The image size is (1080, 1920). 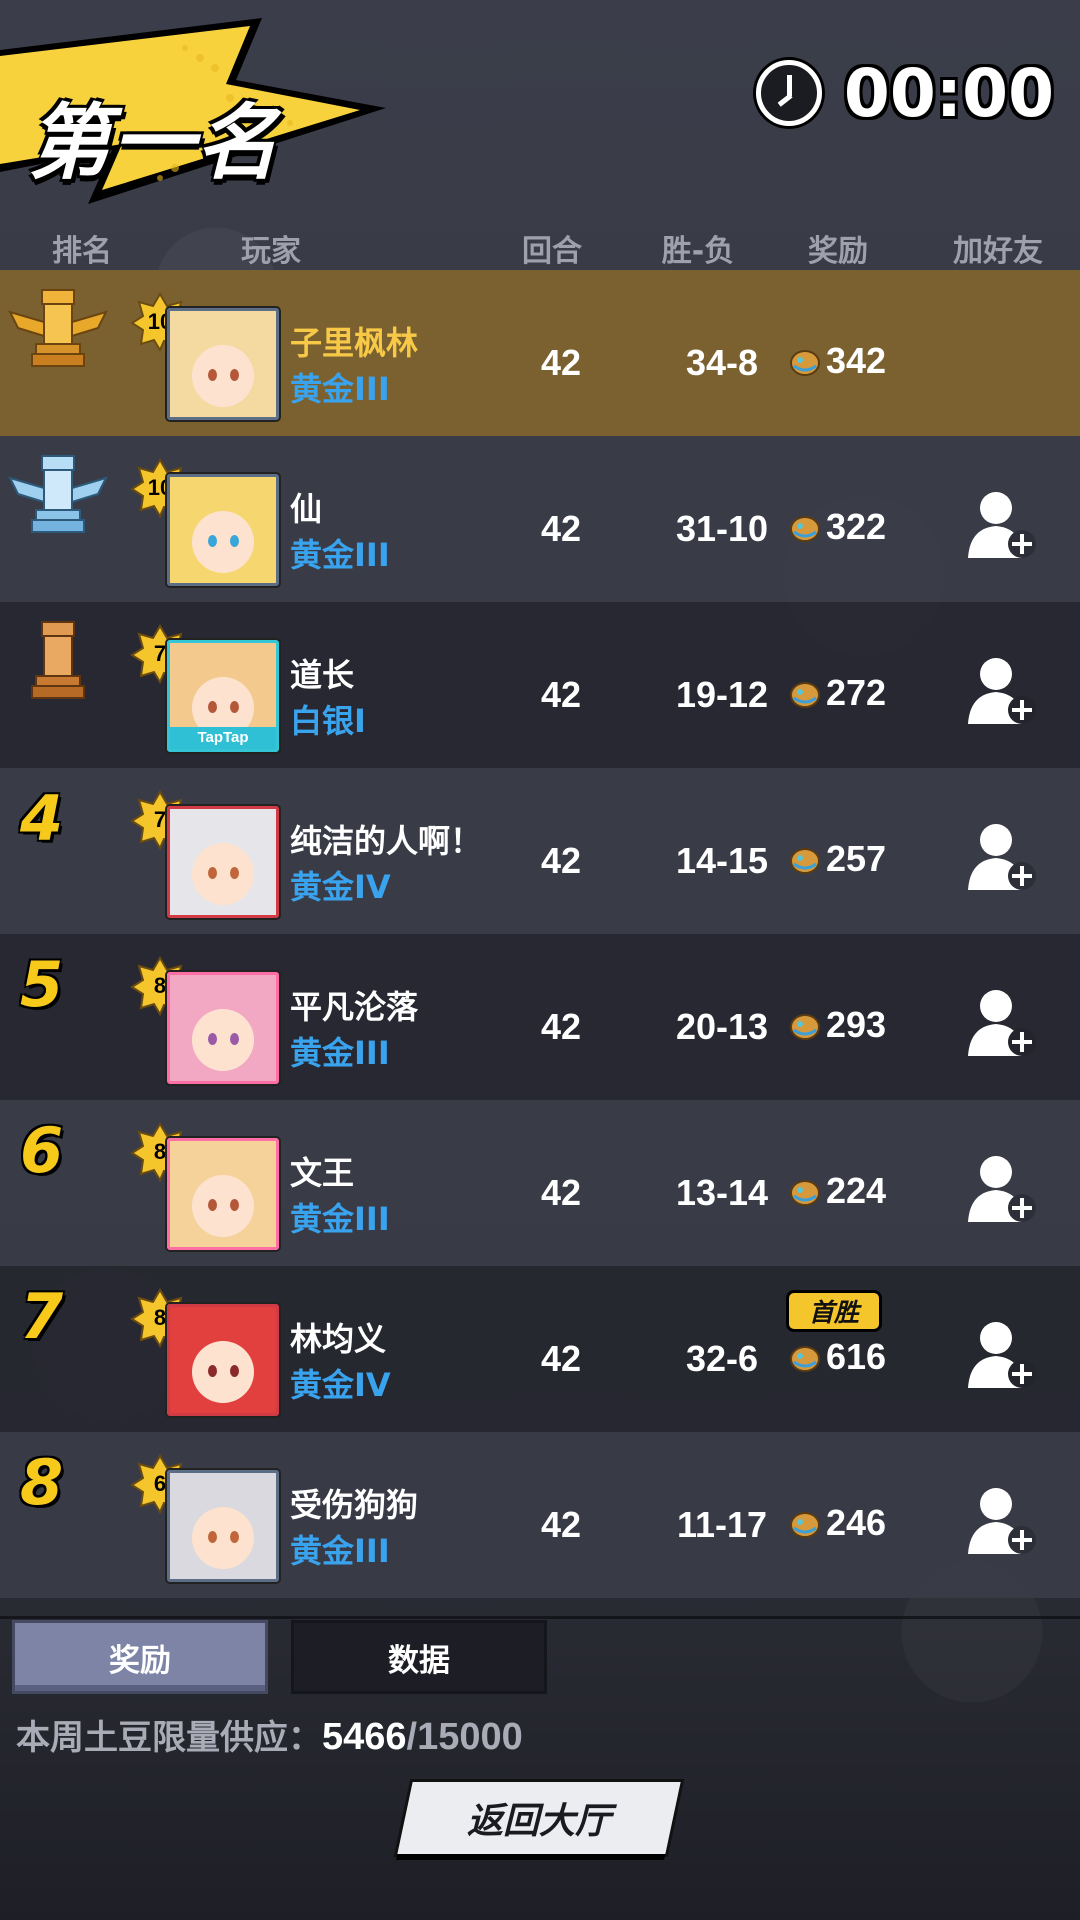 What do you see at coordinates (386, 841) in the screenshot?
I see `player-name: 纯洁的人啊！` at bounding box center [386, 841].